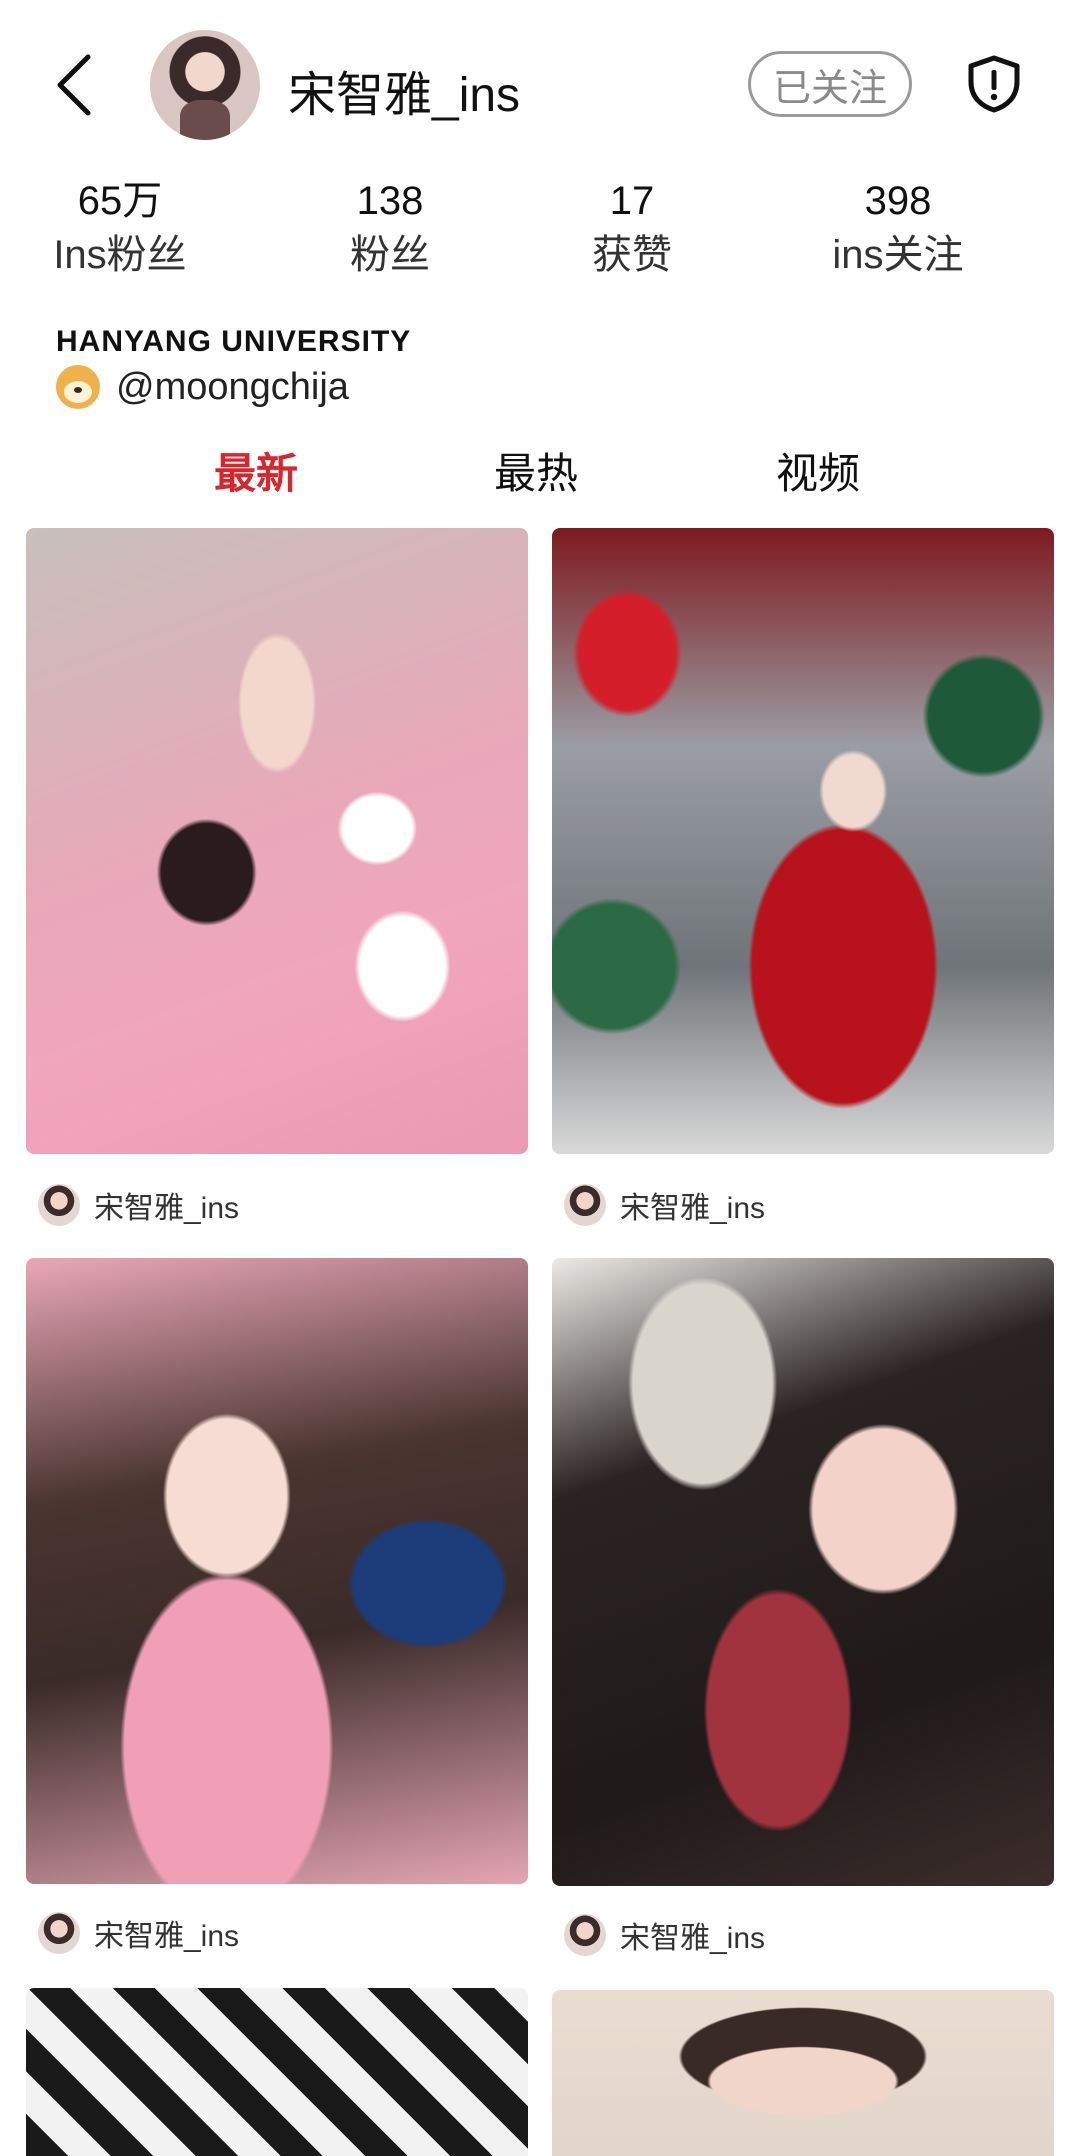 The width and height of the screenshot is (1080, 2156). Describe the element at coordinates (898, 229) in the screenshot. I see `stat-ins-following: 398 ins关注` at that location.